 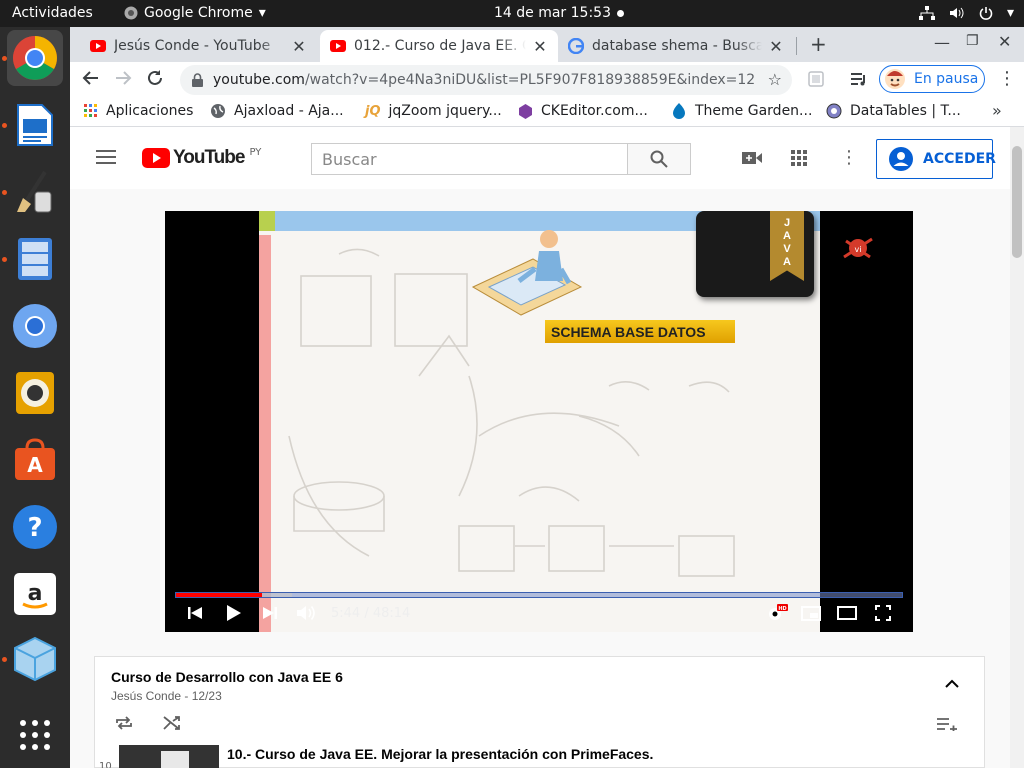 What do you see at coordinates (35, 460) in the screenshot?
I see `dock-software: A` at bounding box center [35, 460].